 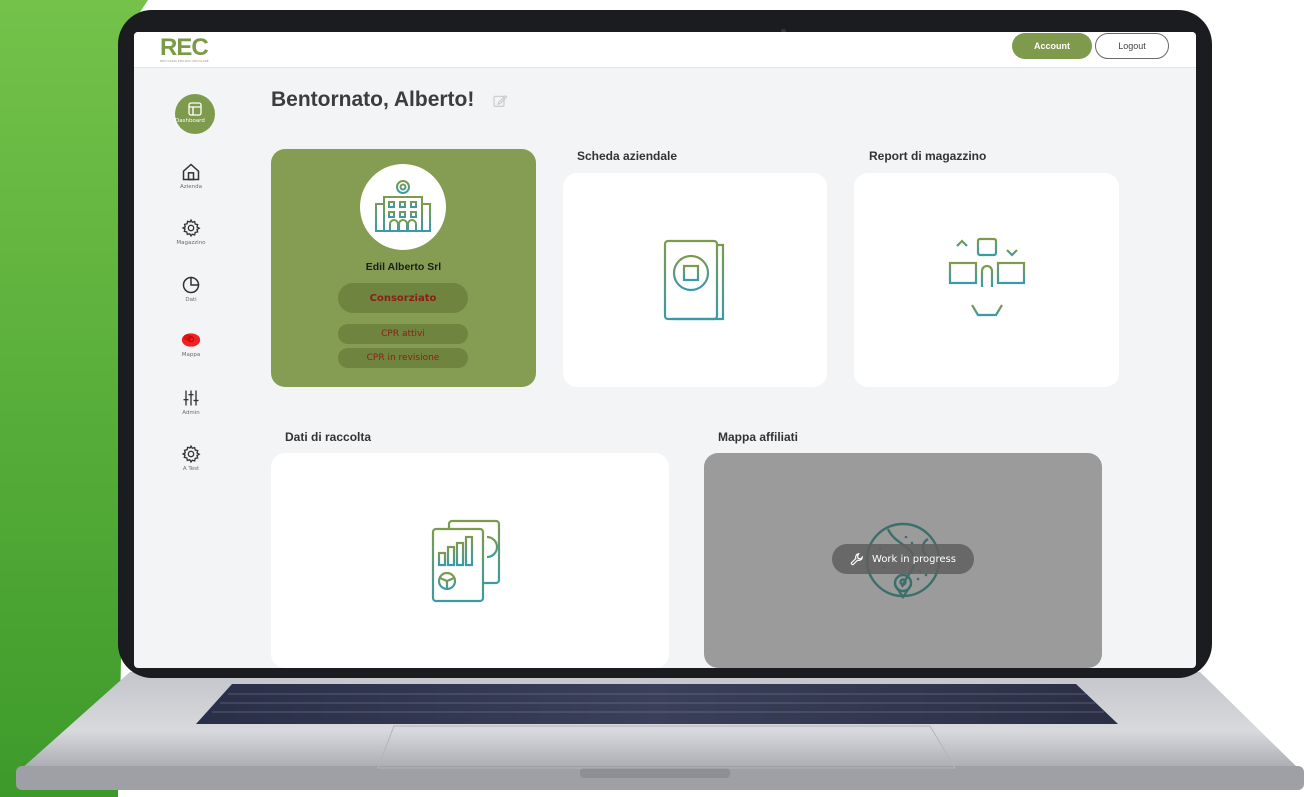 I want to click on work-in-progress-badge: Work in progress, so click(x=903, y=559).